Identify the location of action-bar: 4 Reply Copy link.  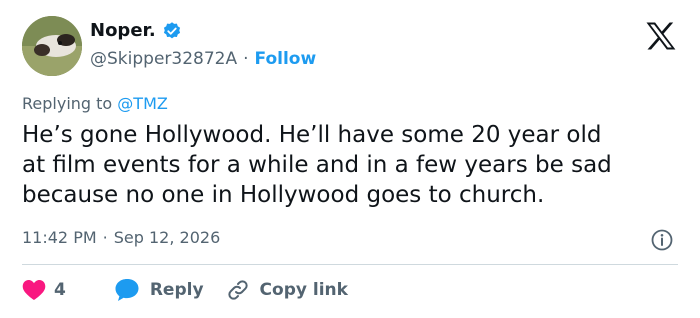
(196, 290).